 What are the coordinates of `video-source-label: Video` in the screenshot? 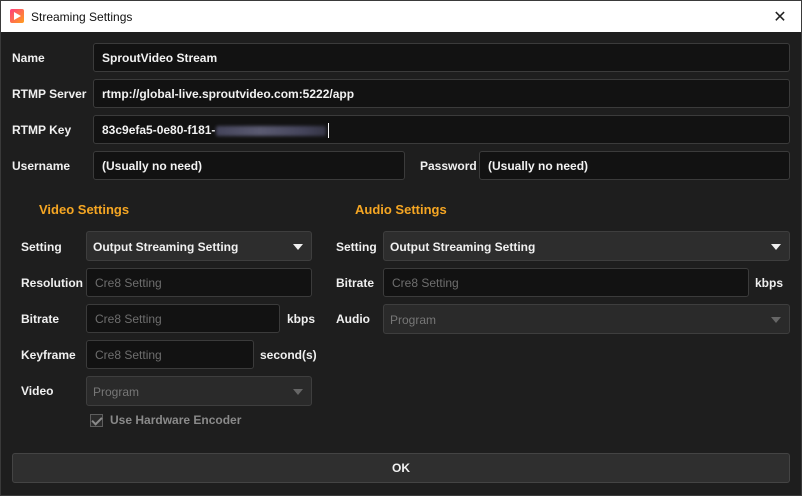 It's located at (37, 391).